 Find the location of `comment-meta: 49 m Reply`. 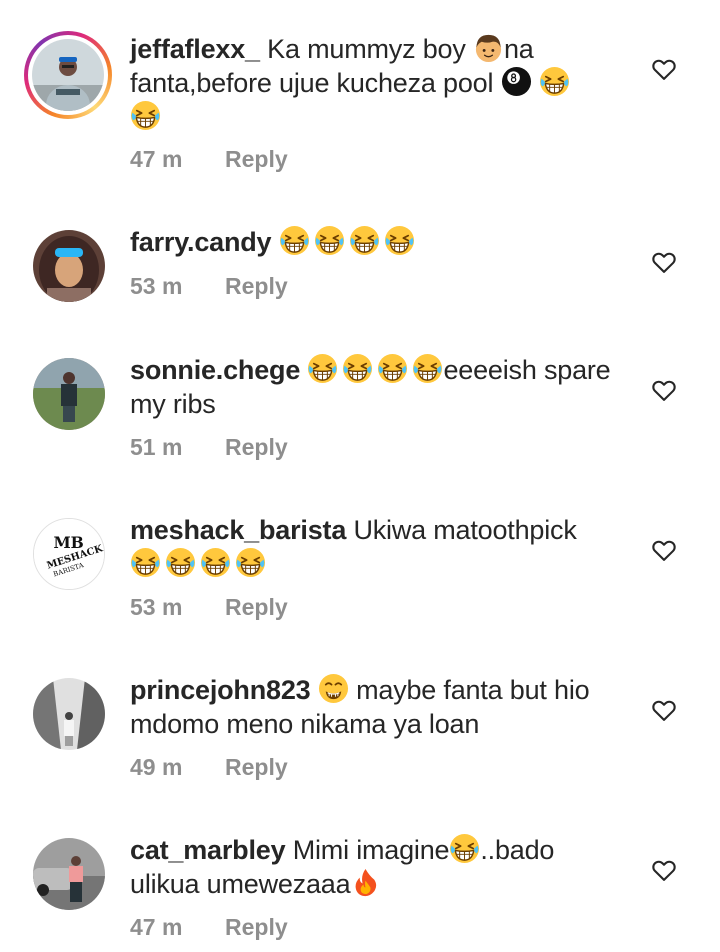

comment-meta: 49 m Reply is located at coordinates (209, 767).